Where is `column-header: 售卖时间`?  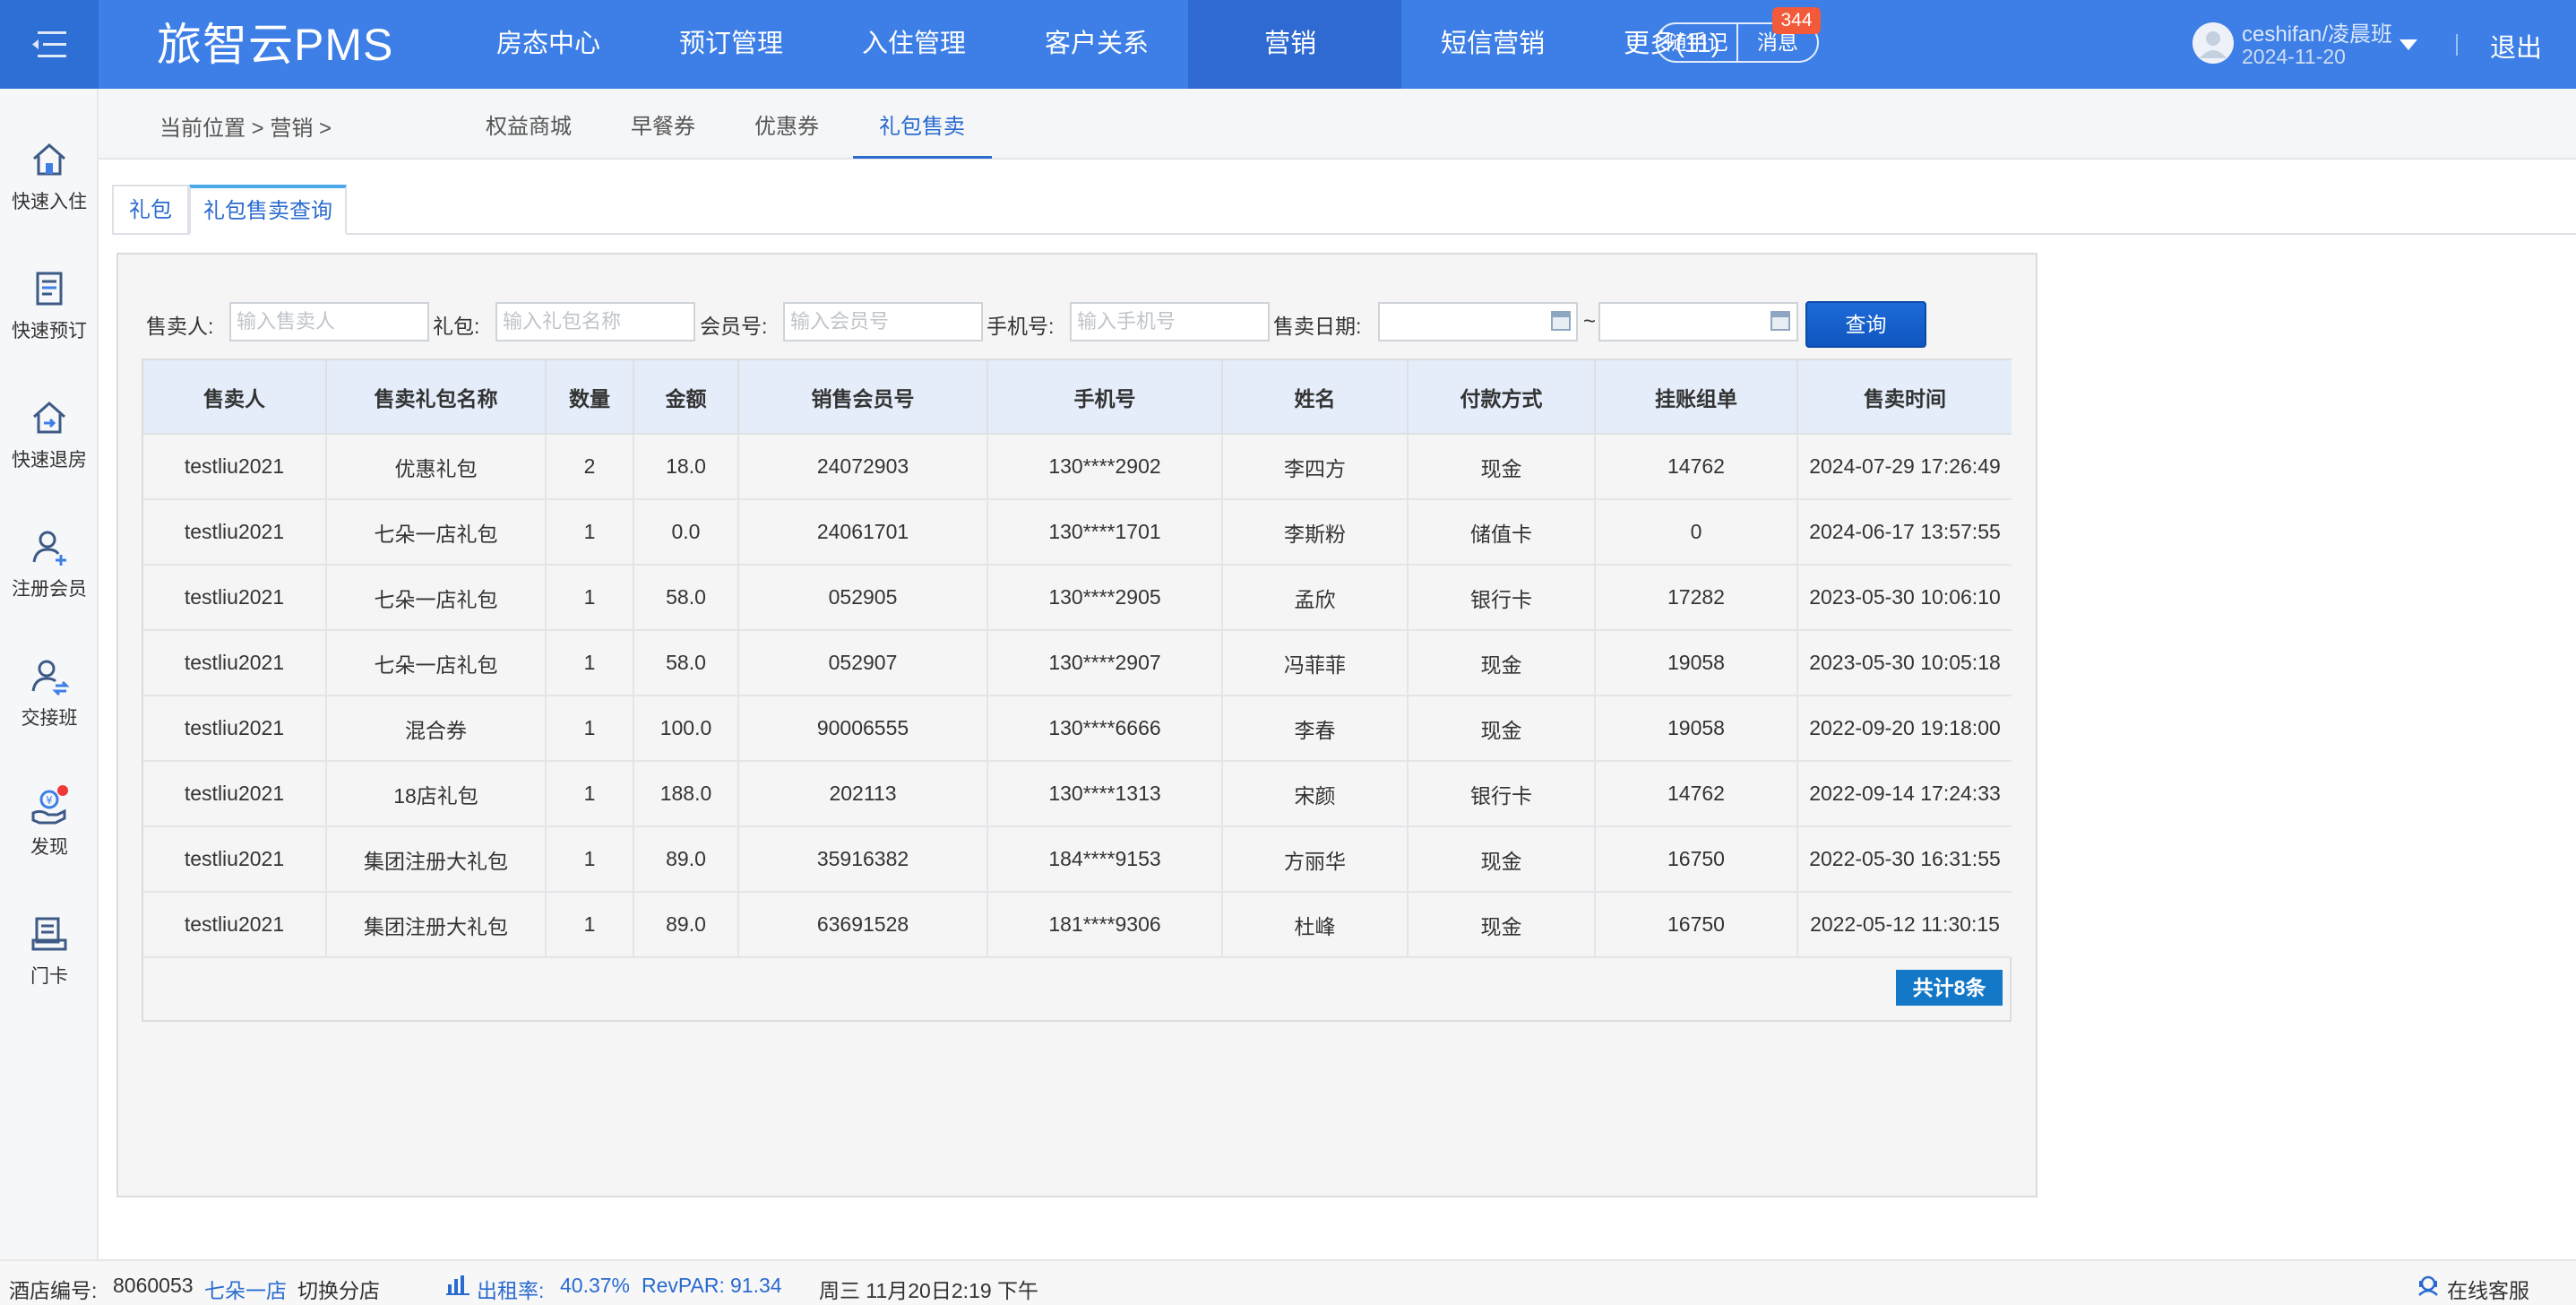 column-header: 售卖时间 is located at coordinates (1904, 397).